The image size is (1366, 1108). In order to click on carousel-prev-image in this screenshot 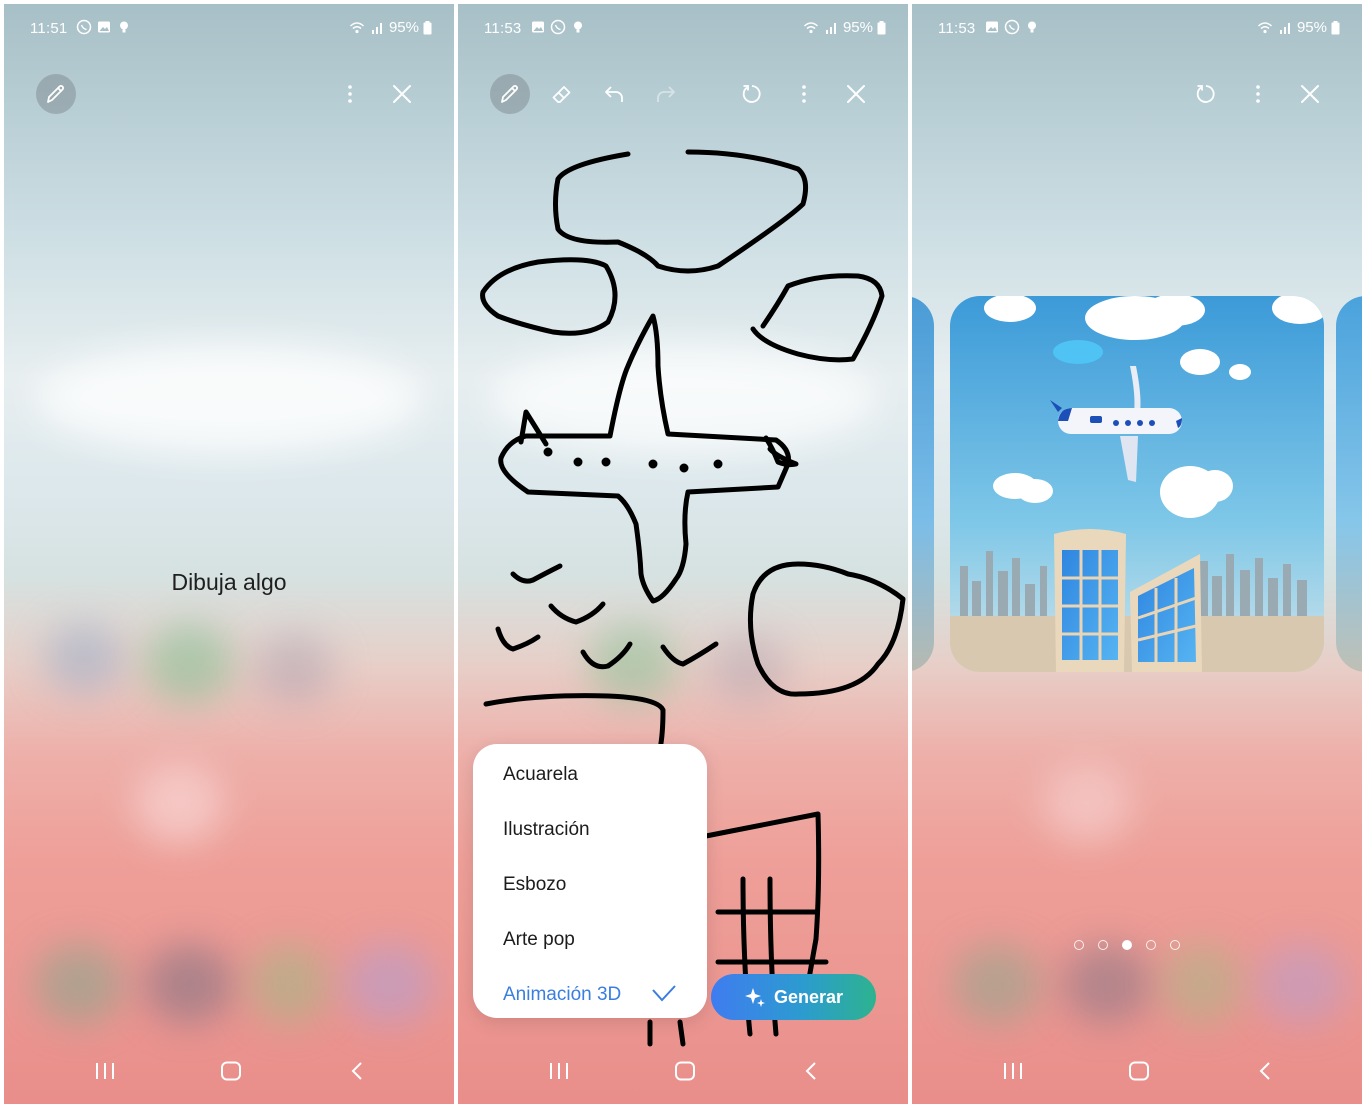, I will do `click(923, 484)`.